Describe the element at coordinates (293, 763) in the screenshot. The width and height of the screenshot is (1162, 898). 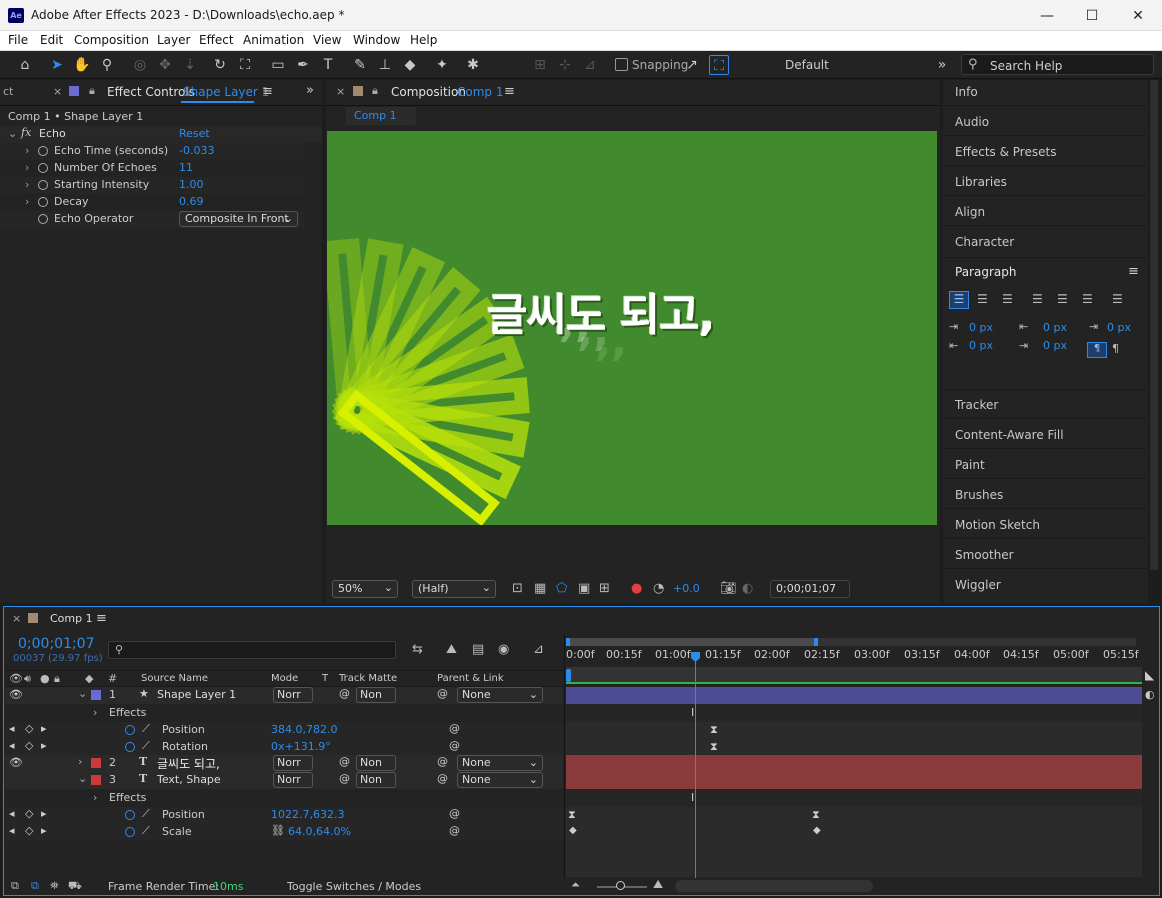
I see `mode-dropdown: Norr` at that location.